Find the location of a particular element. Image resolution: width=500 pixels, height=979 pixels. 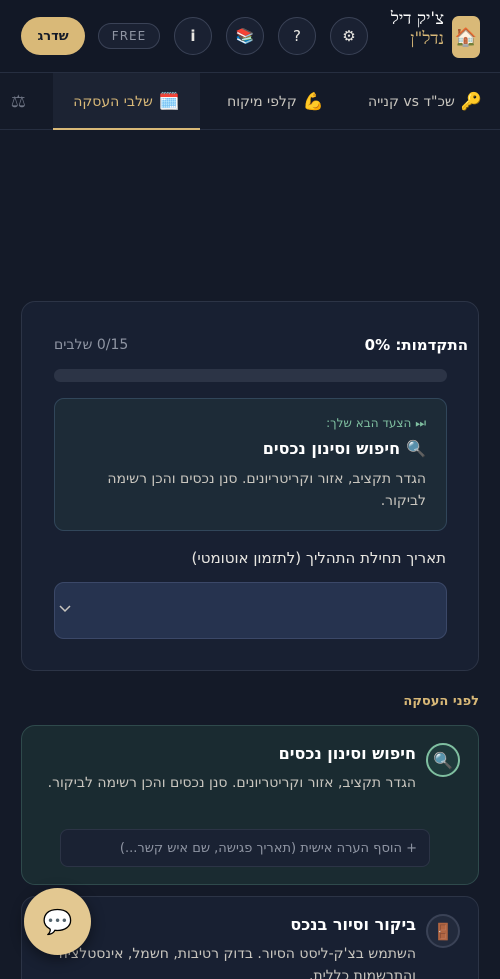

flexed-biceps-icon: 💪 is located at coordinates (313, 101).